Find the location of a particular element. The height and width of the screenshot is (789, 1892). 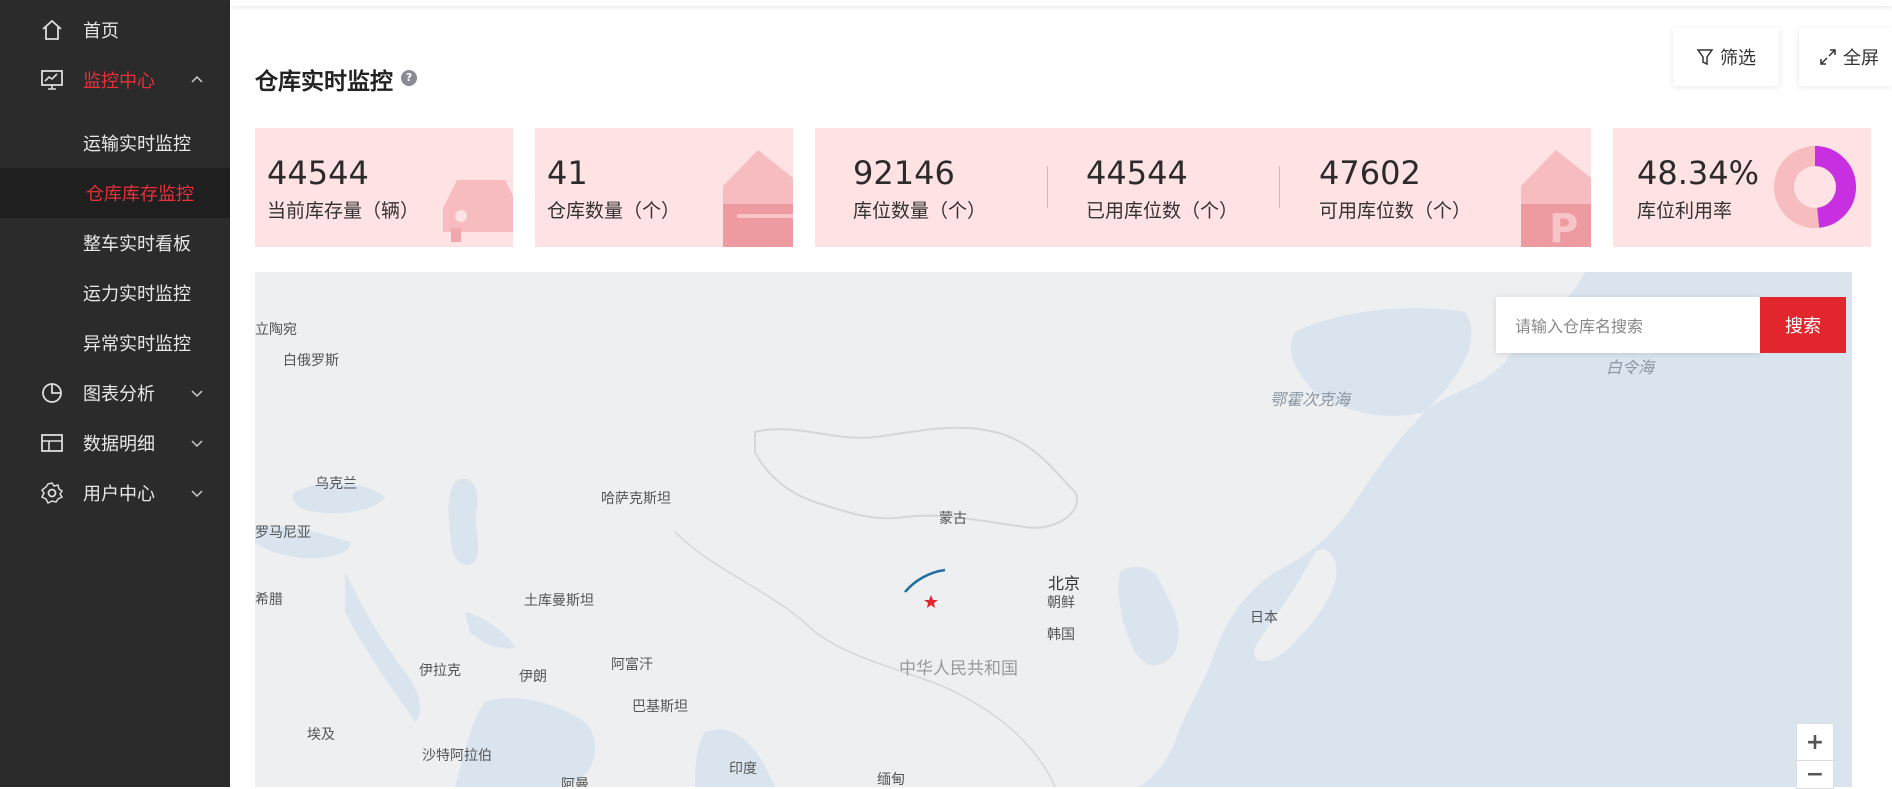

map-label: 哈萨克斯坦 is located at coordinates (636, 499).